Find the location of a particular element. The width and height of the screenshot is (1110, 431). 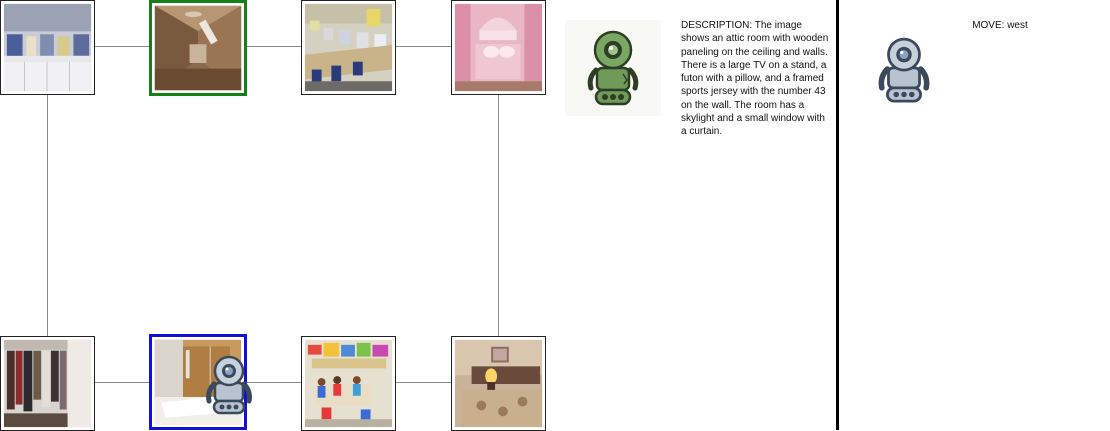

hotel-bedroom-photo is located at coordinates (498, 383).